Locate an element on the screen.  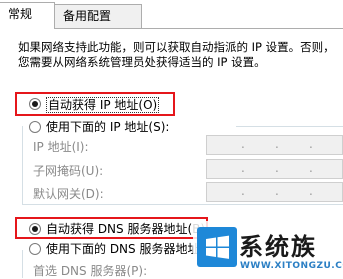
tab-alternate-config-label: 备用配置 is located at coordinates (87, 16).